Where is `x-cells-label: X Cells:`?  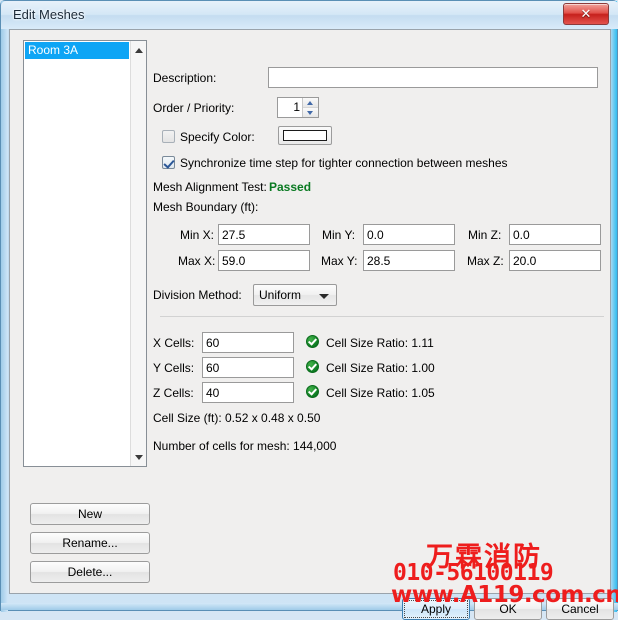 x-cells-label: X Cells: is located at coordinates (174, 343).